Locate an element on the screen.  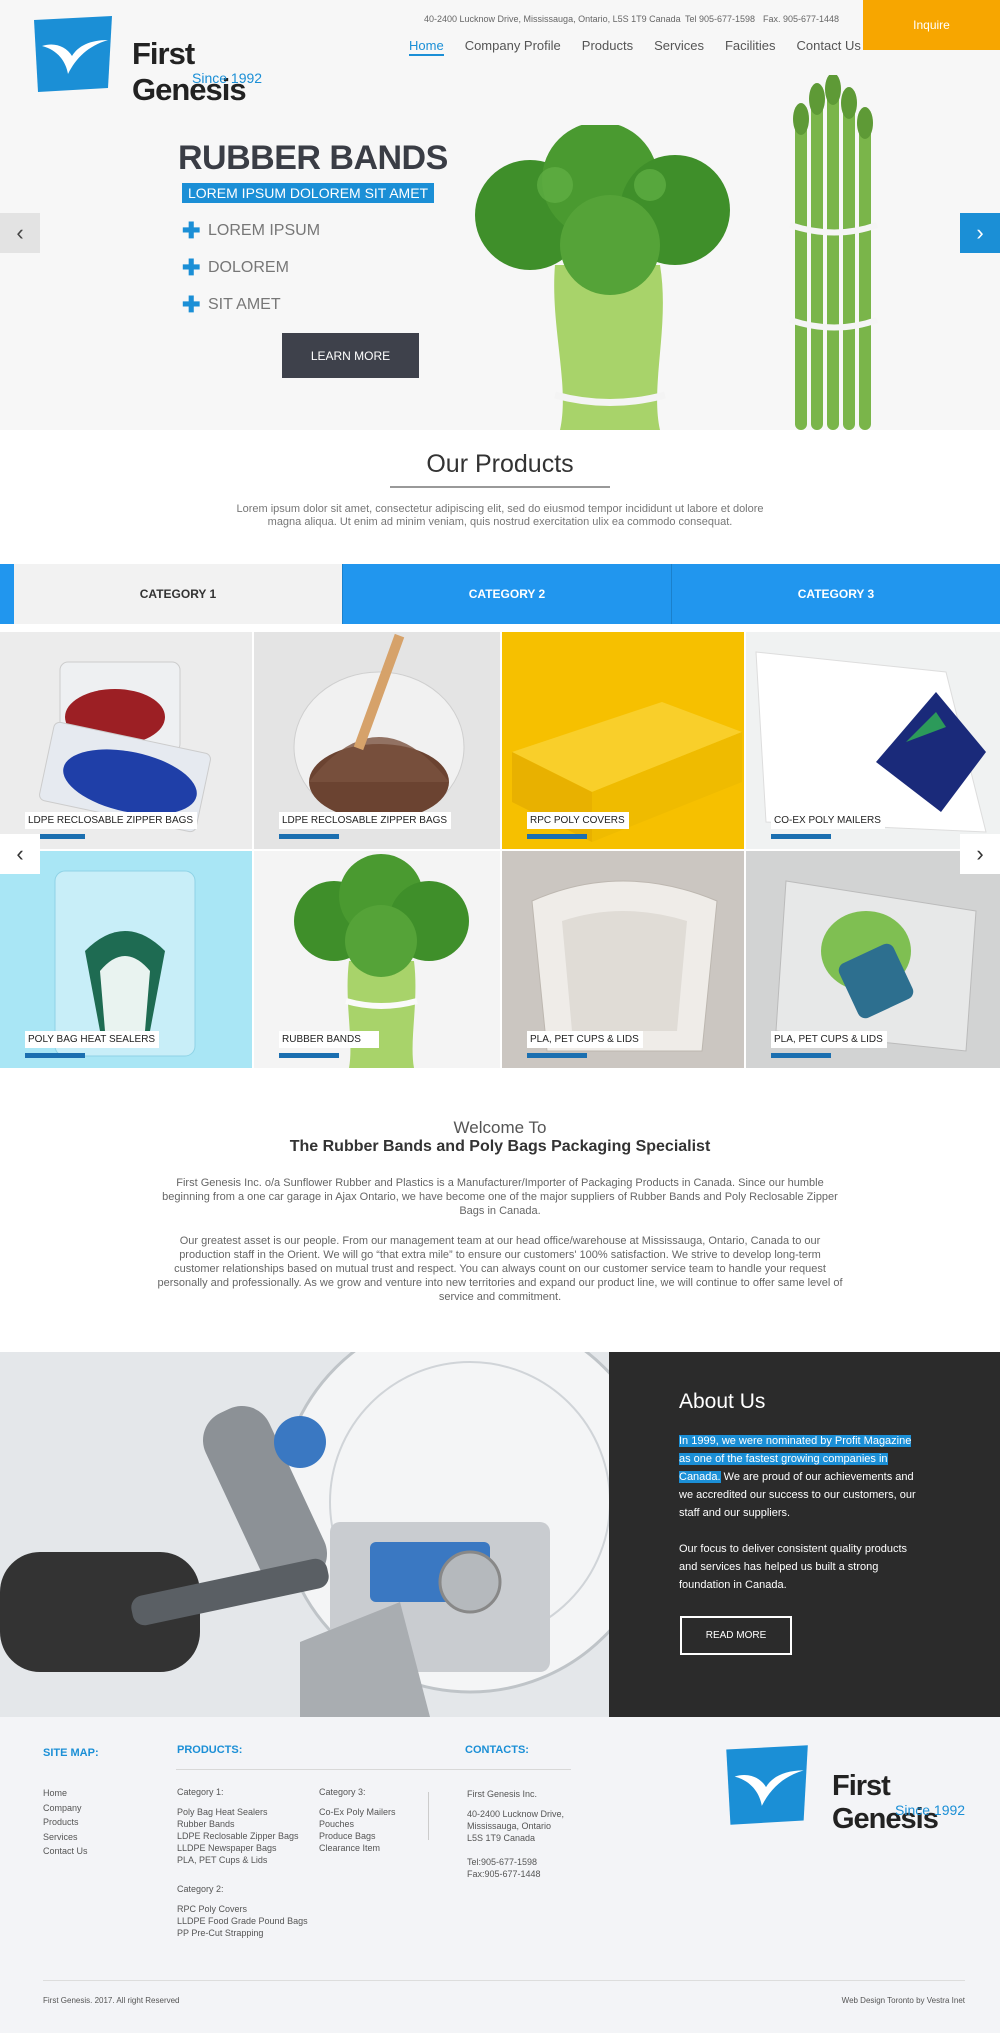
copyright: First Genesis. 2017. All right Reserved is located at coordinates (111, 2000).